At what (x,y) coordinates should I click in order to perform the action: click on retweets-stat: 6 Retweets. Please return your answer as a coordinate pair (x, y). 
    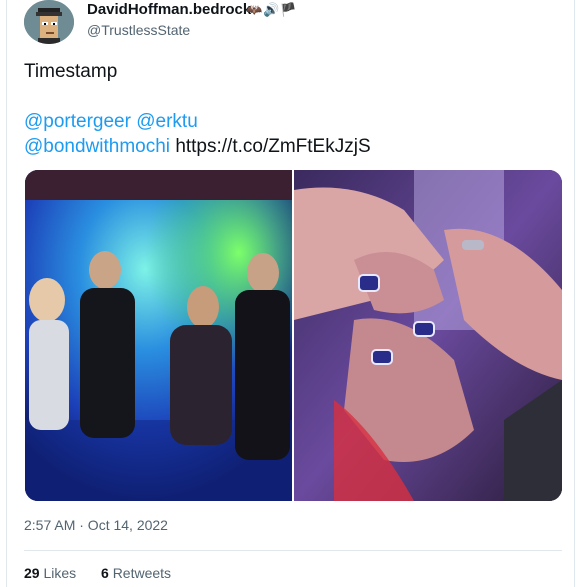
    Looking at the image, I should click on (136, 573).